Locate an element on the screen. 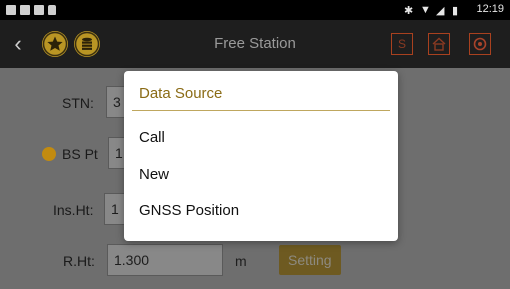 This screenshot has height=289, width=510. option-gnss-position: GNSS Position is located at coordinates (189, 210).